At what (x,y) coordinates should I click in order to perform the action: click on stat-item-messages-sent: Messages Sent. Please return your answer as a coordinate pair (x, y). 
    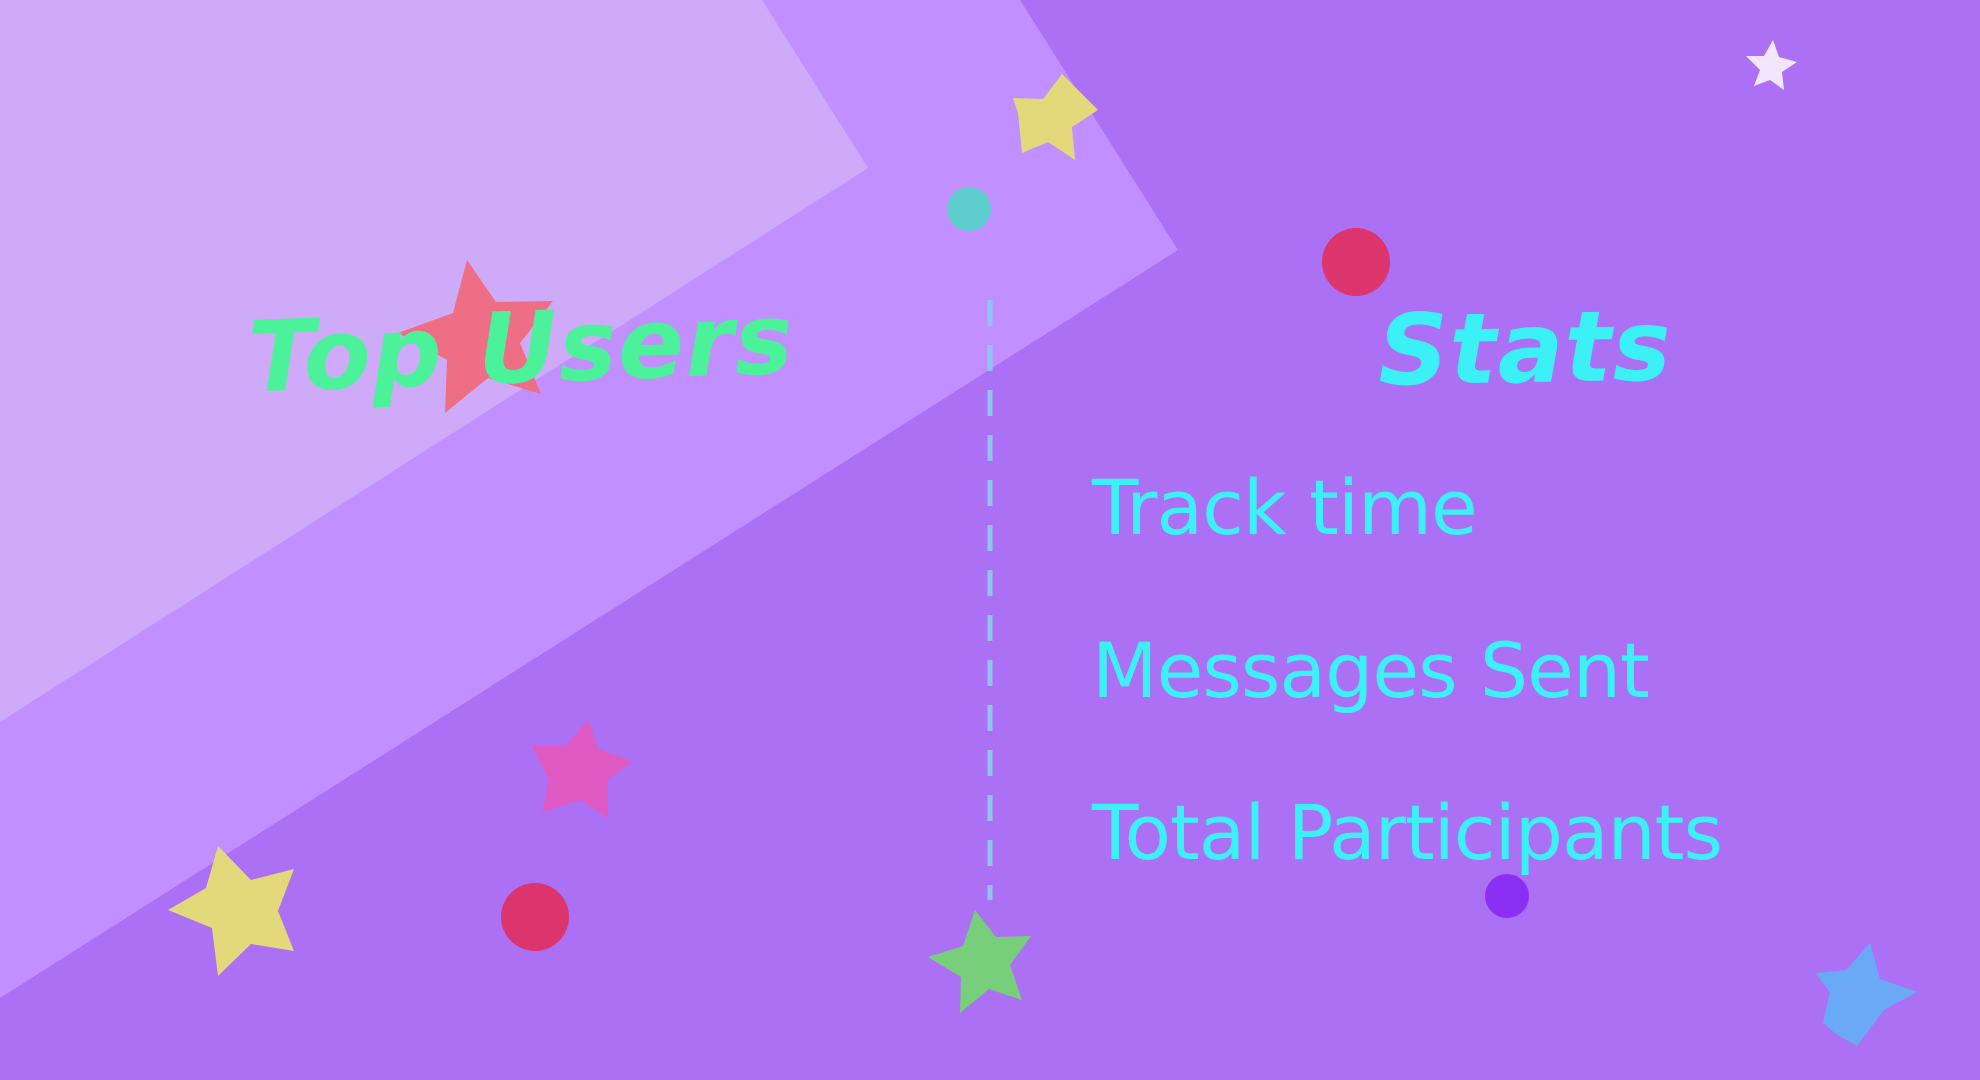
    Looking at the image, I should click on (1371, 670).